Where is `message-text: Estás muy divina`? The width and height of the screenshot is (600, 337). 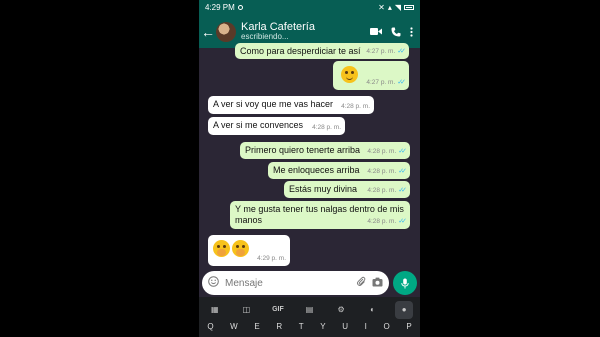
message-text: Estás muy divina is located at coordinates (323, 189).